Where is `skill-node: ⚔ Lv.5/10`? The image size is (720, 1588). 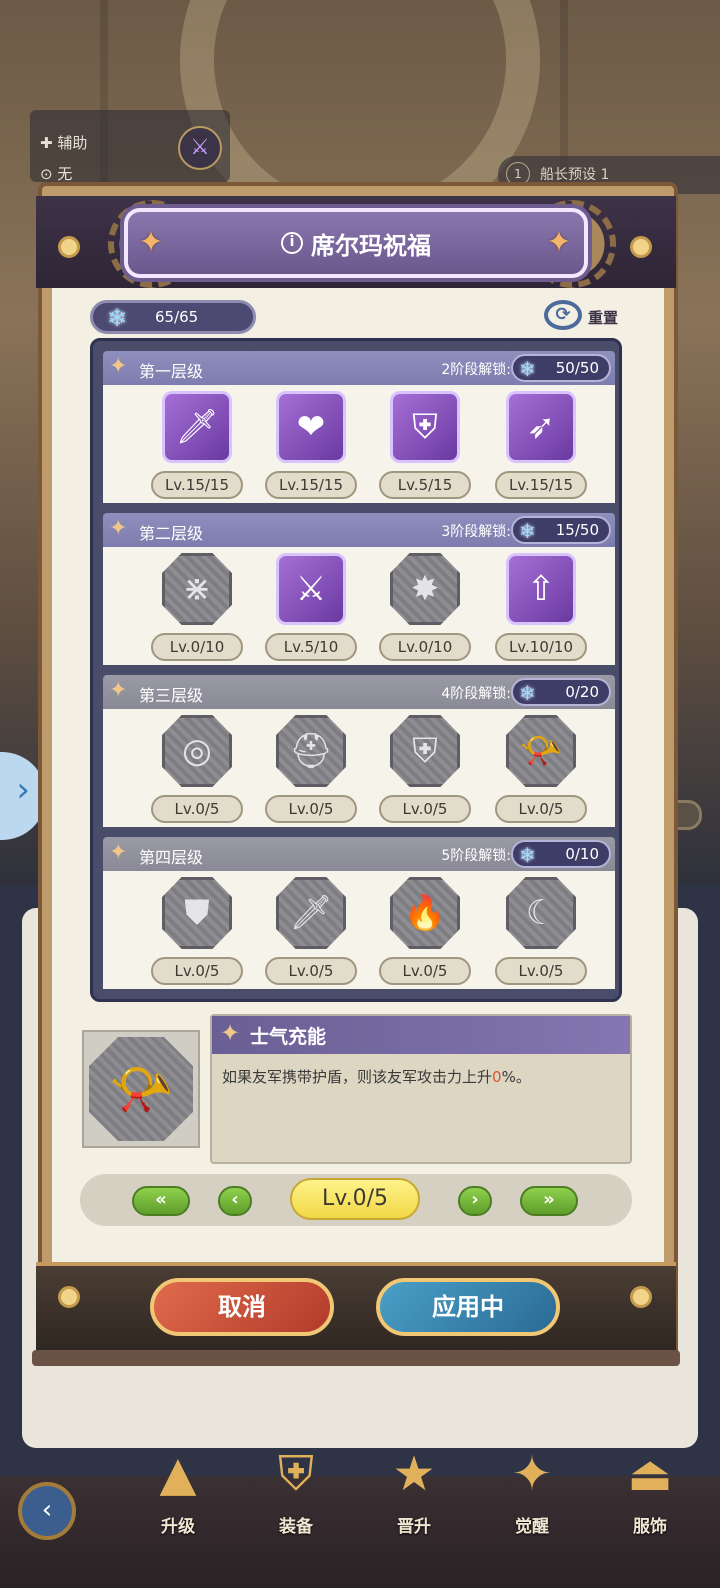 skill-node: ⚔ Lv.5/10 is located at coordinates (311, 607).